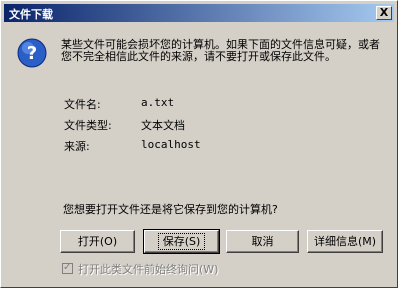  I want to click on file-name-value: a.txt, so click(158, 102).